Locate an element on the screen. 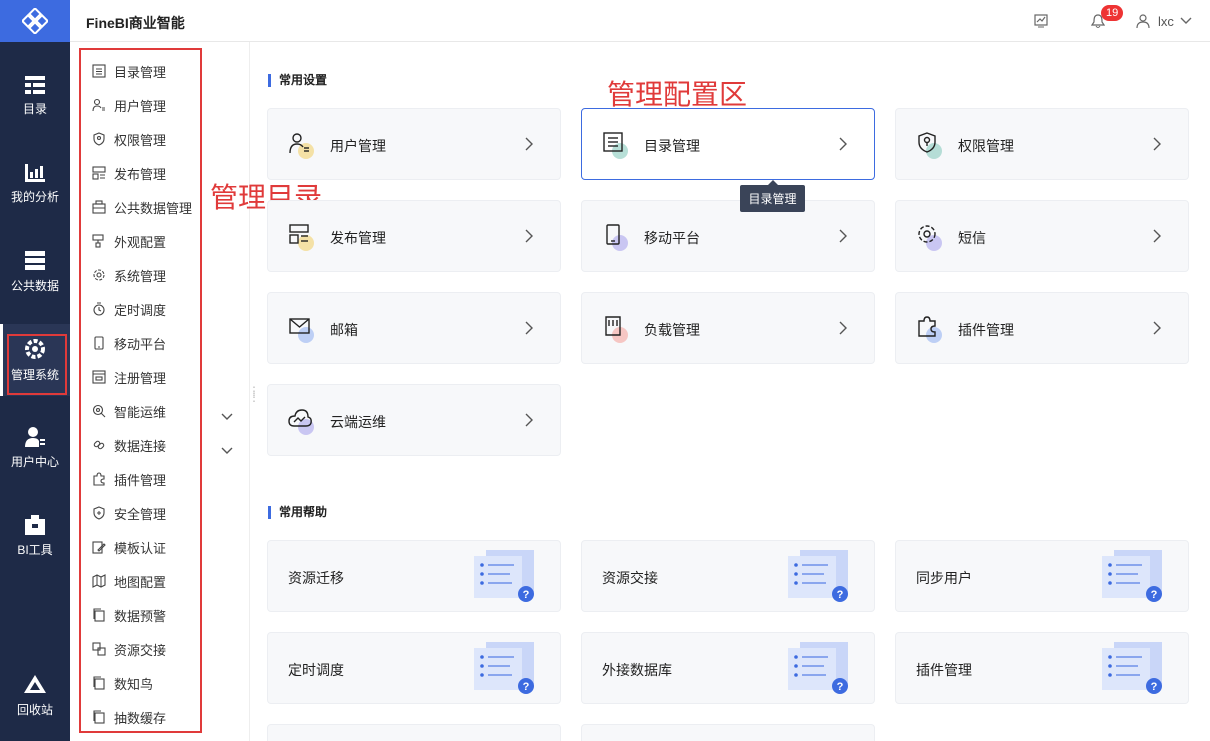 The height and width of the screenshot is (741, 1210). sms-icon is located at coordinates (930, 238).